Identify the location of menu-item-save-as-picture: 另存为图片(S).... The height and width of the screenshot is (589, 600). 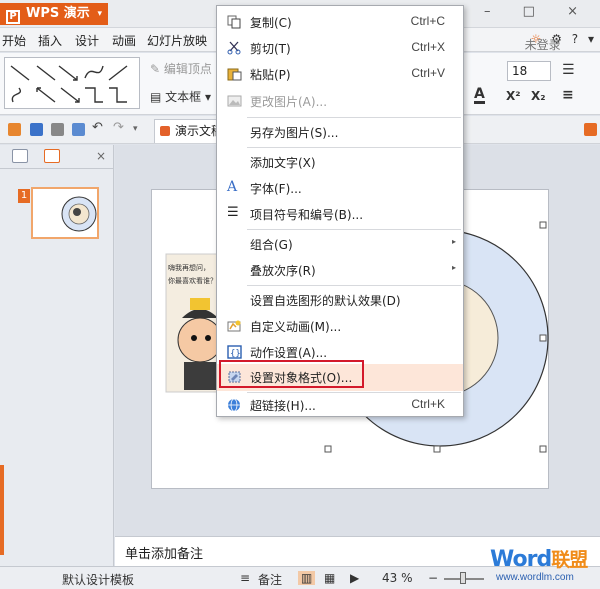
(340, 132).